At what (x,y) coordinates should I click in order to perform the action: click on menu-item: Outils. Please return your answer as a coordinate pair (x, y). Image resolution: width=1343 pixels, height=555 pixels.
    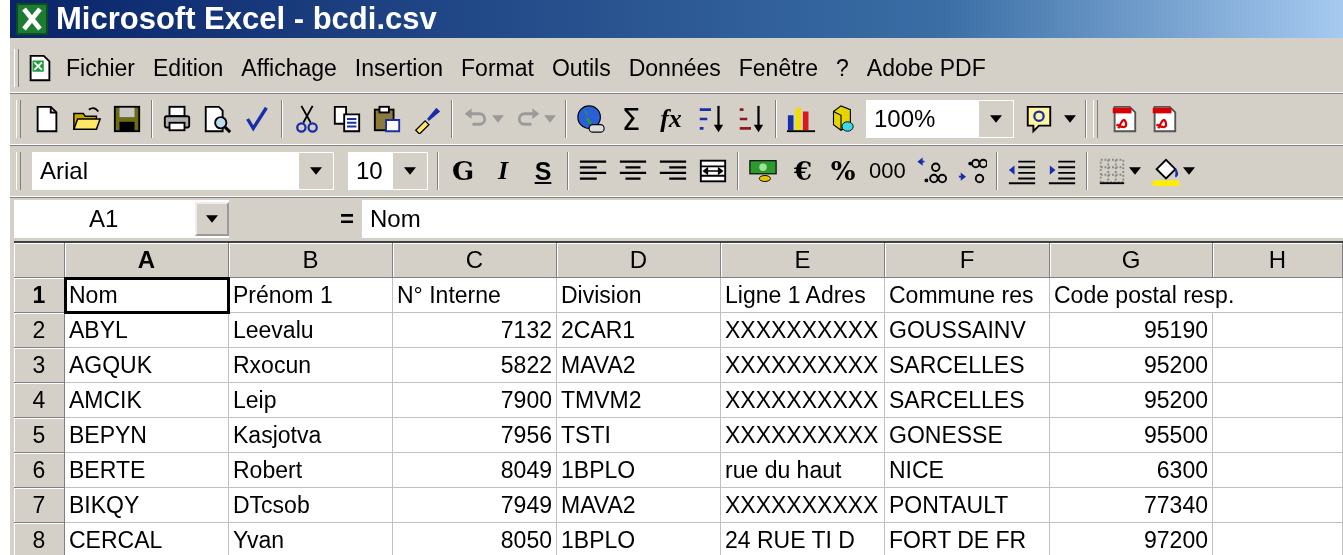
    Looking at the image, I should click on (581, 68).